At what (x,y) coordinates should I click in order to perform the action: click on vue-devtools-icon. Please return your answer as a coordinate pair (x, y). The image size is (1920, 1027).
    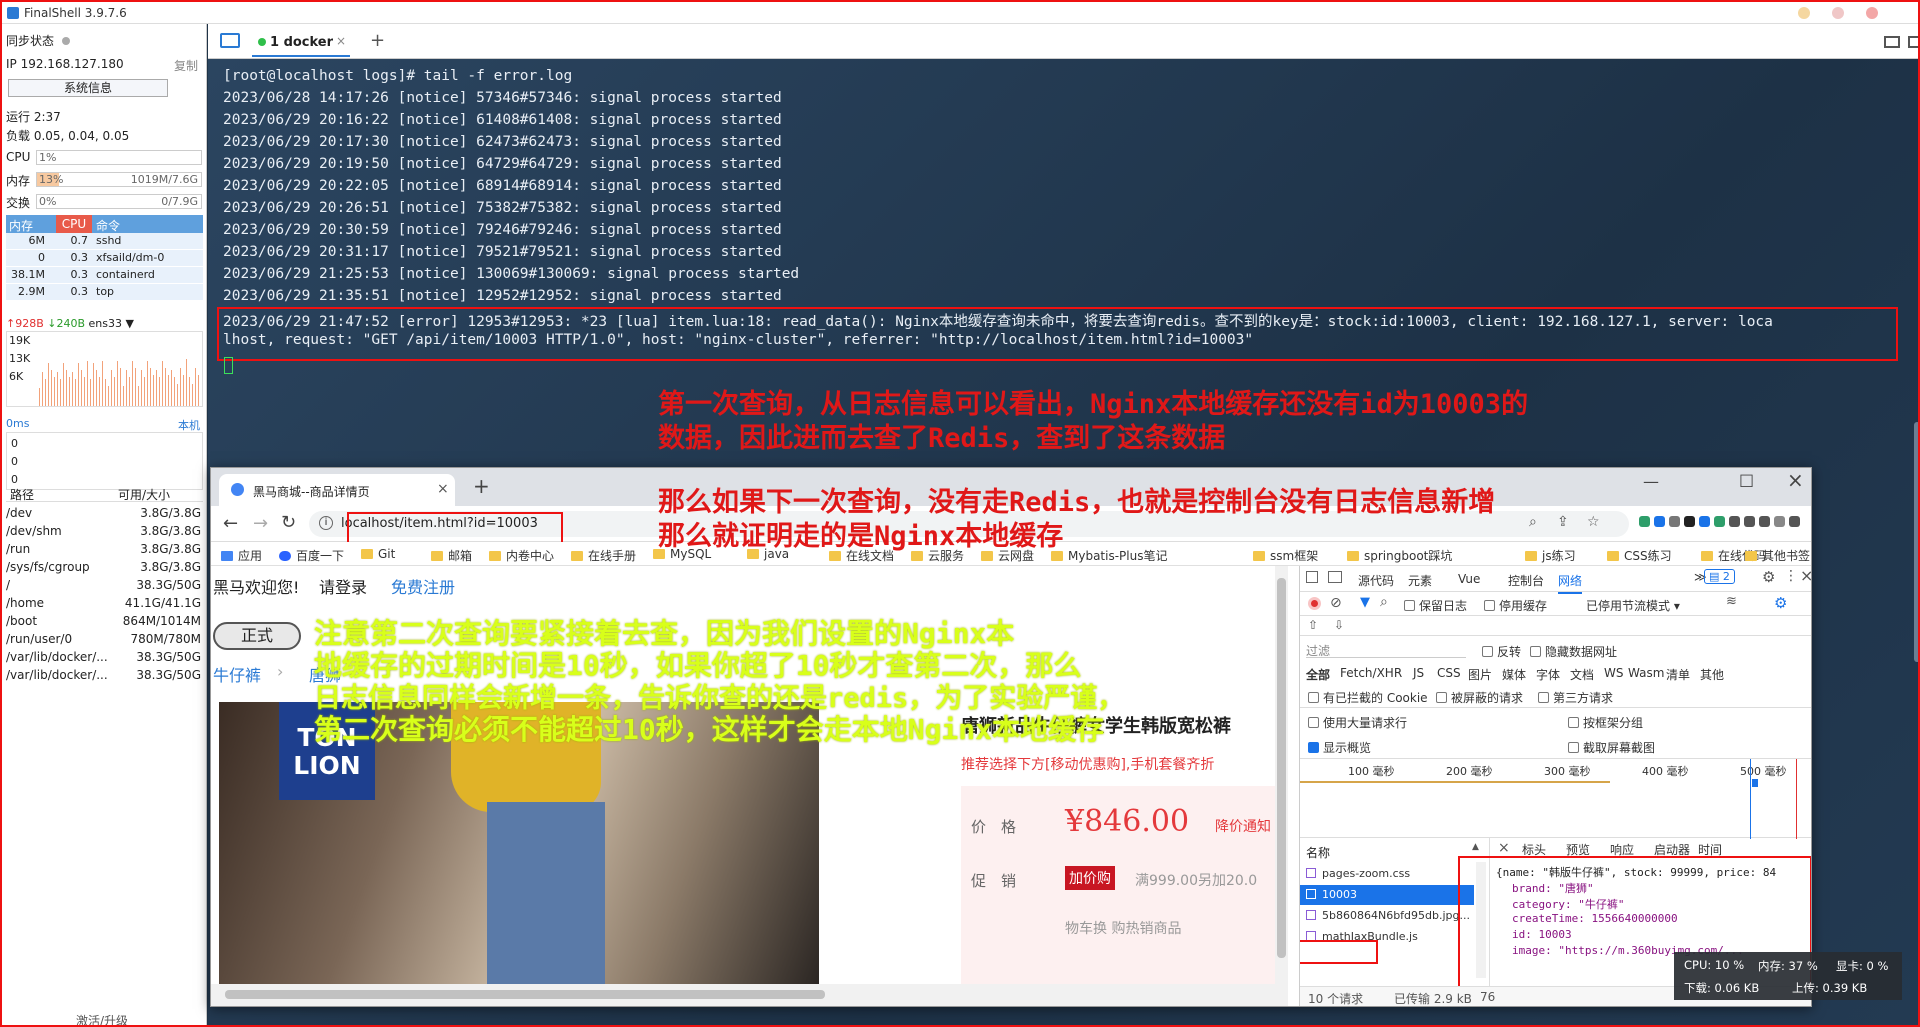
    Looking at the image, I should click on (1644, 521).